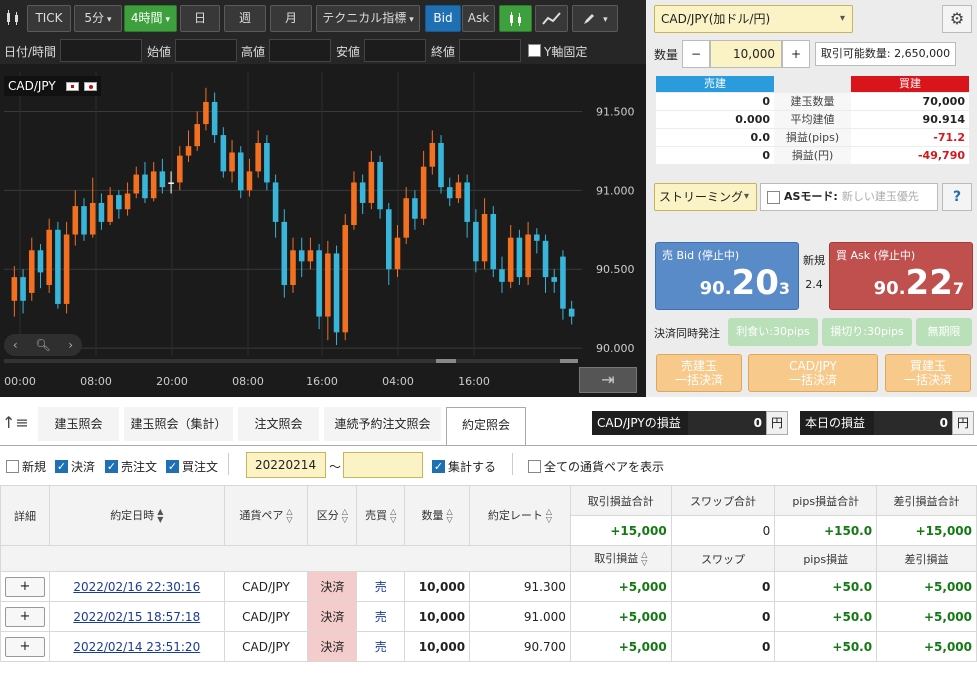  What do you see at coordinates (61, 466) in the screenshot?
I see `filter-settle-checkbox: ✓` at bounding box center [61, 466].